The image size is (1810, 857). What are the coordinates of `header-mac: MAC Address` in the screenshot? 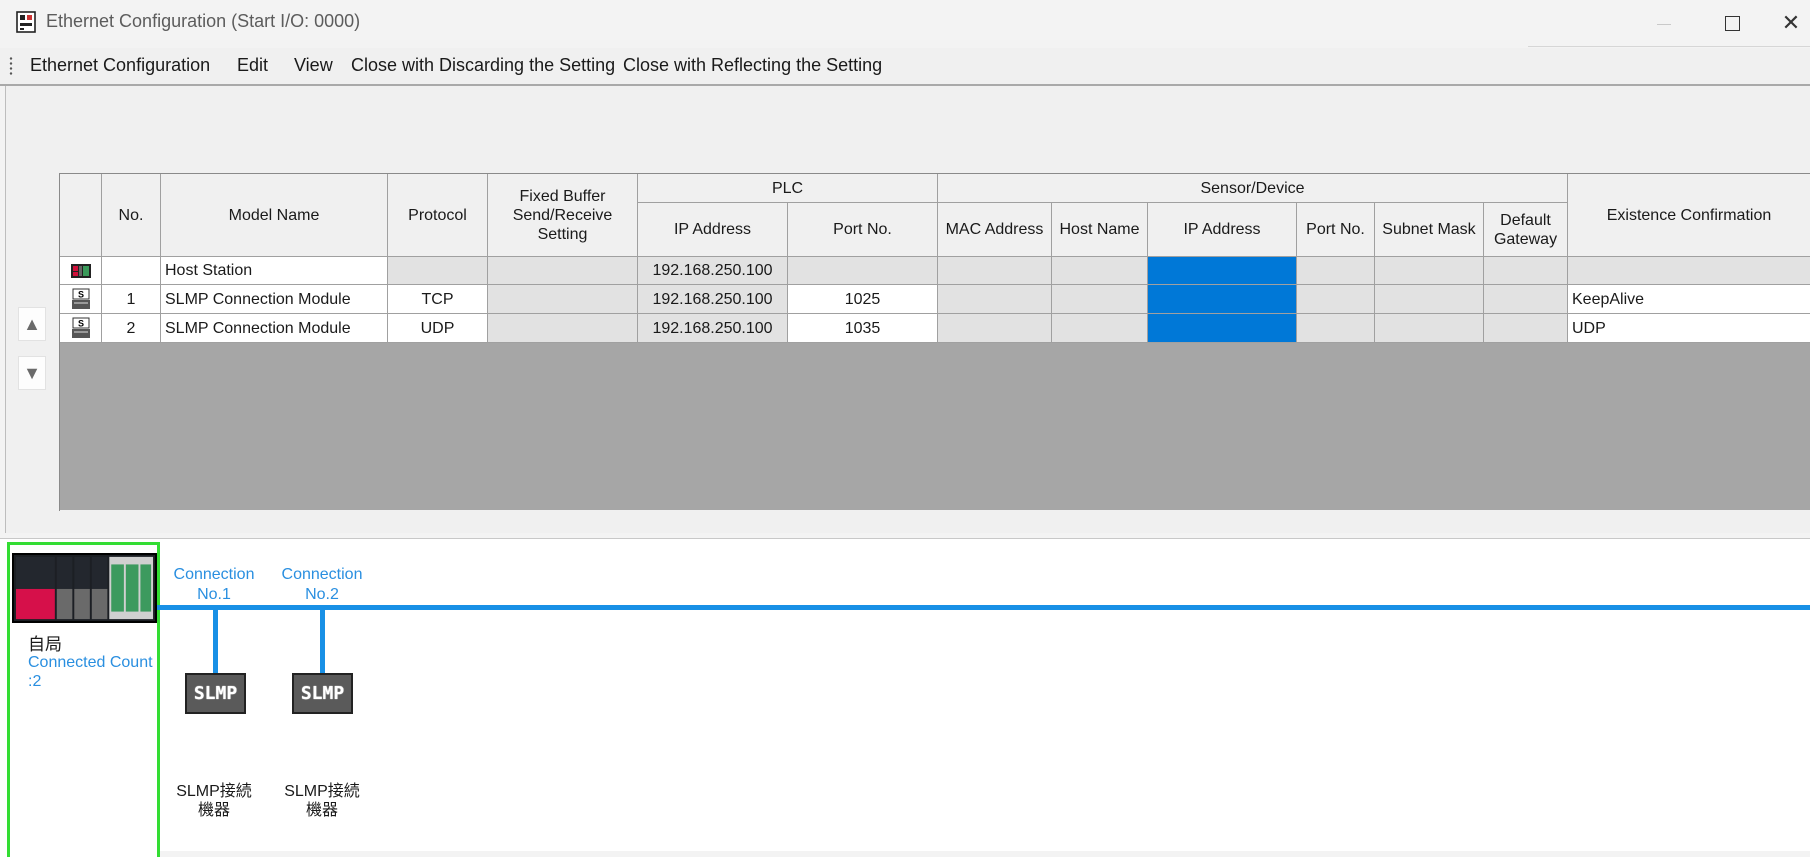 It's located at (995, 230).